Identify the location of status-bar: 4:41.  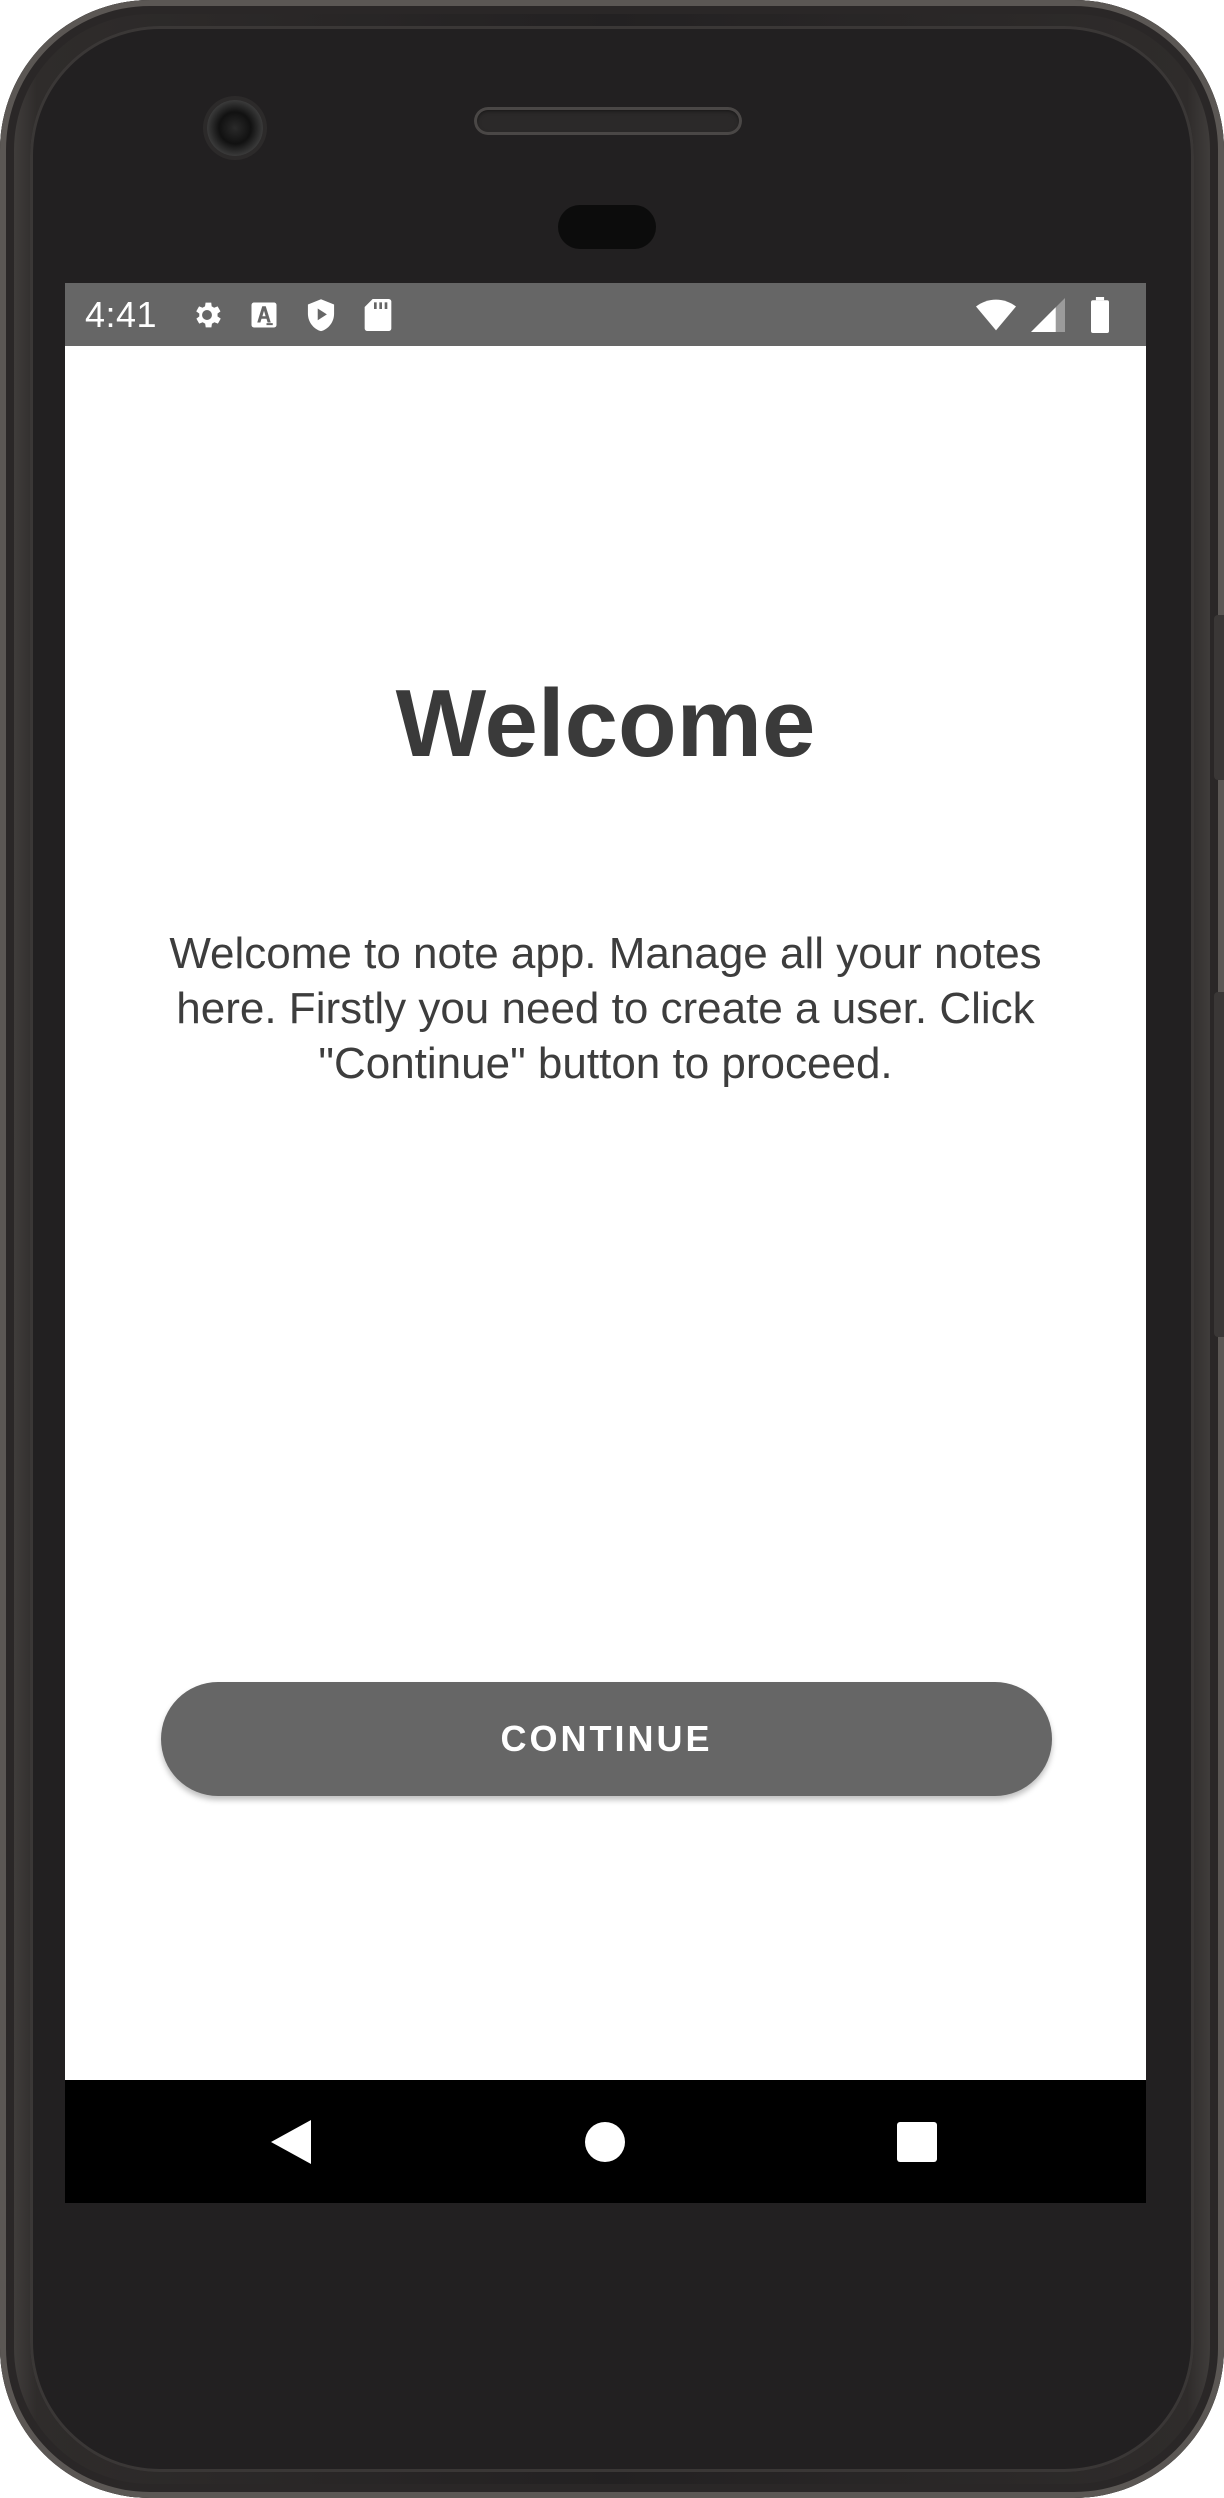
(605, 314).